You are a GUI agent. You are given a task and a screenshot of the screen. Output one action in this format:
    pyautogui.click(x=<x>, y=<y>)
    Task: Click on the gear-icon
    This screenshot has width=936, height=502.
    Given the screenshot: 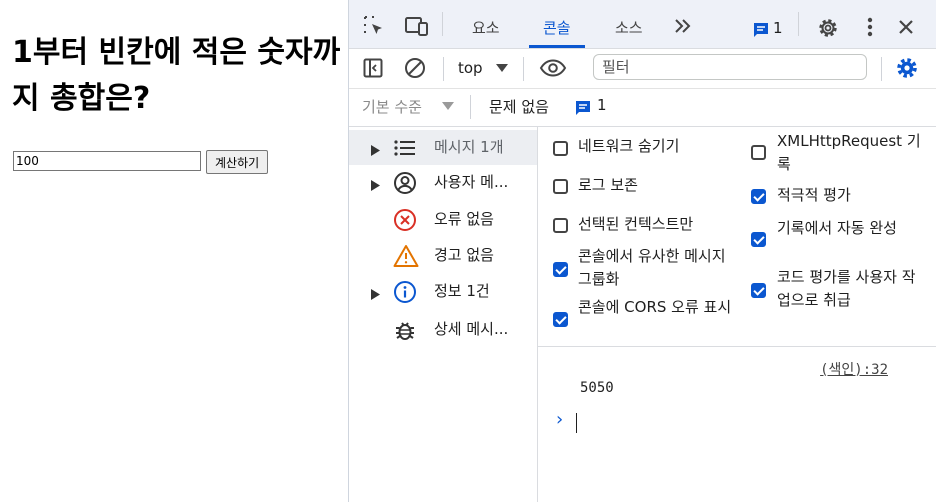 What is the action you would take?
    pyautogui.click(x=828, y=28)
    